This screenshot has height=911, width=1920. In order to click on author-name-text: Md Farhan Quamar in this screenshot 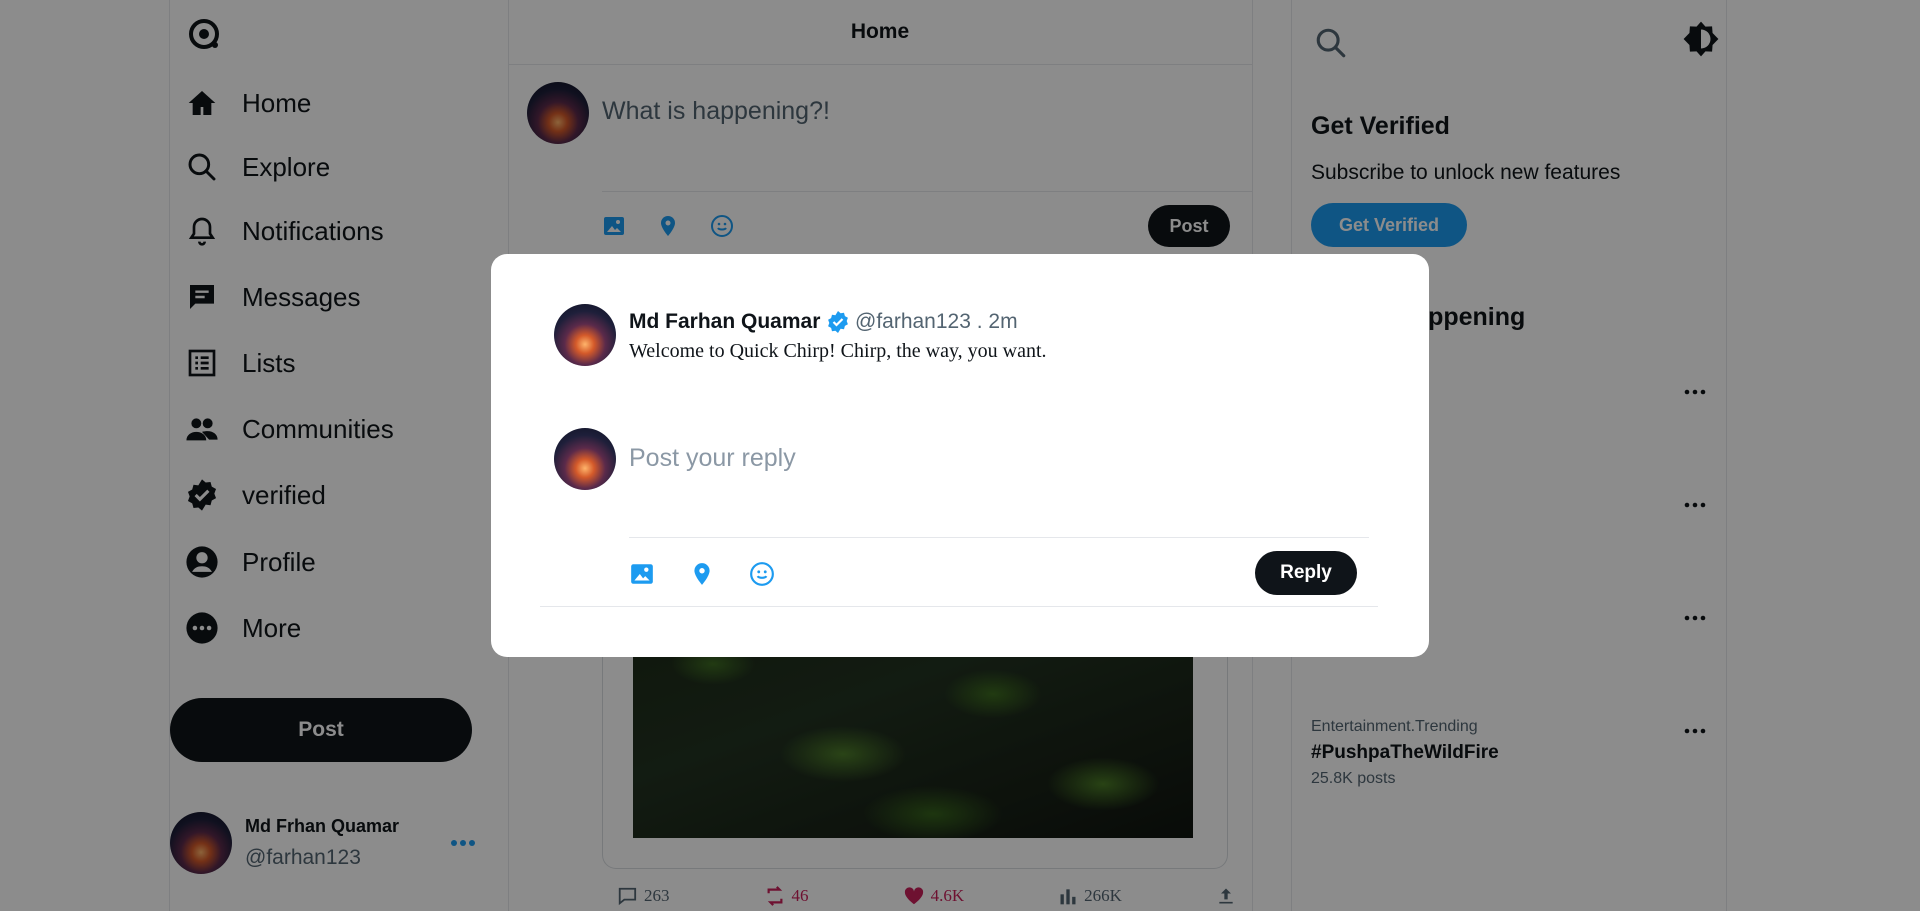, I will do `click(725, 321)`.